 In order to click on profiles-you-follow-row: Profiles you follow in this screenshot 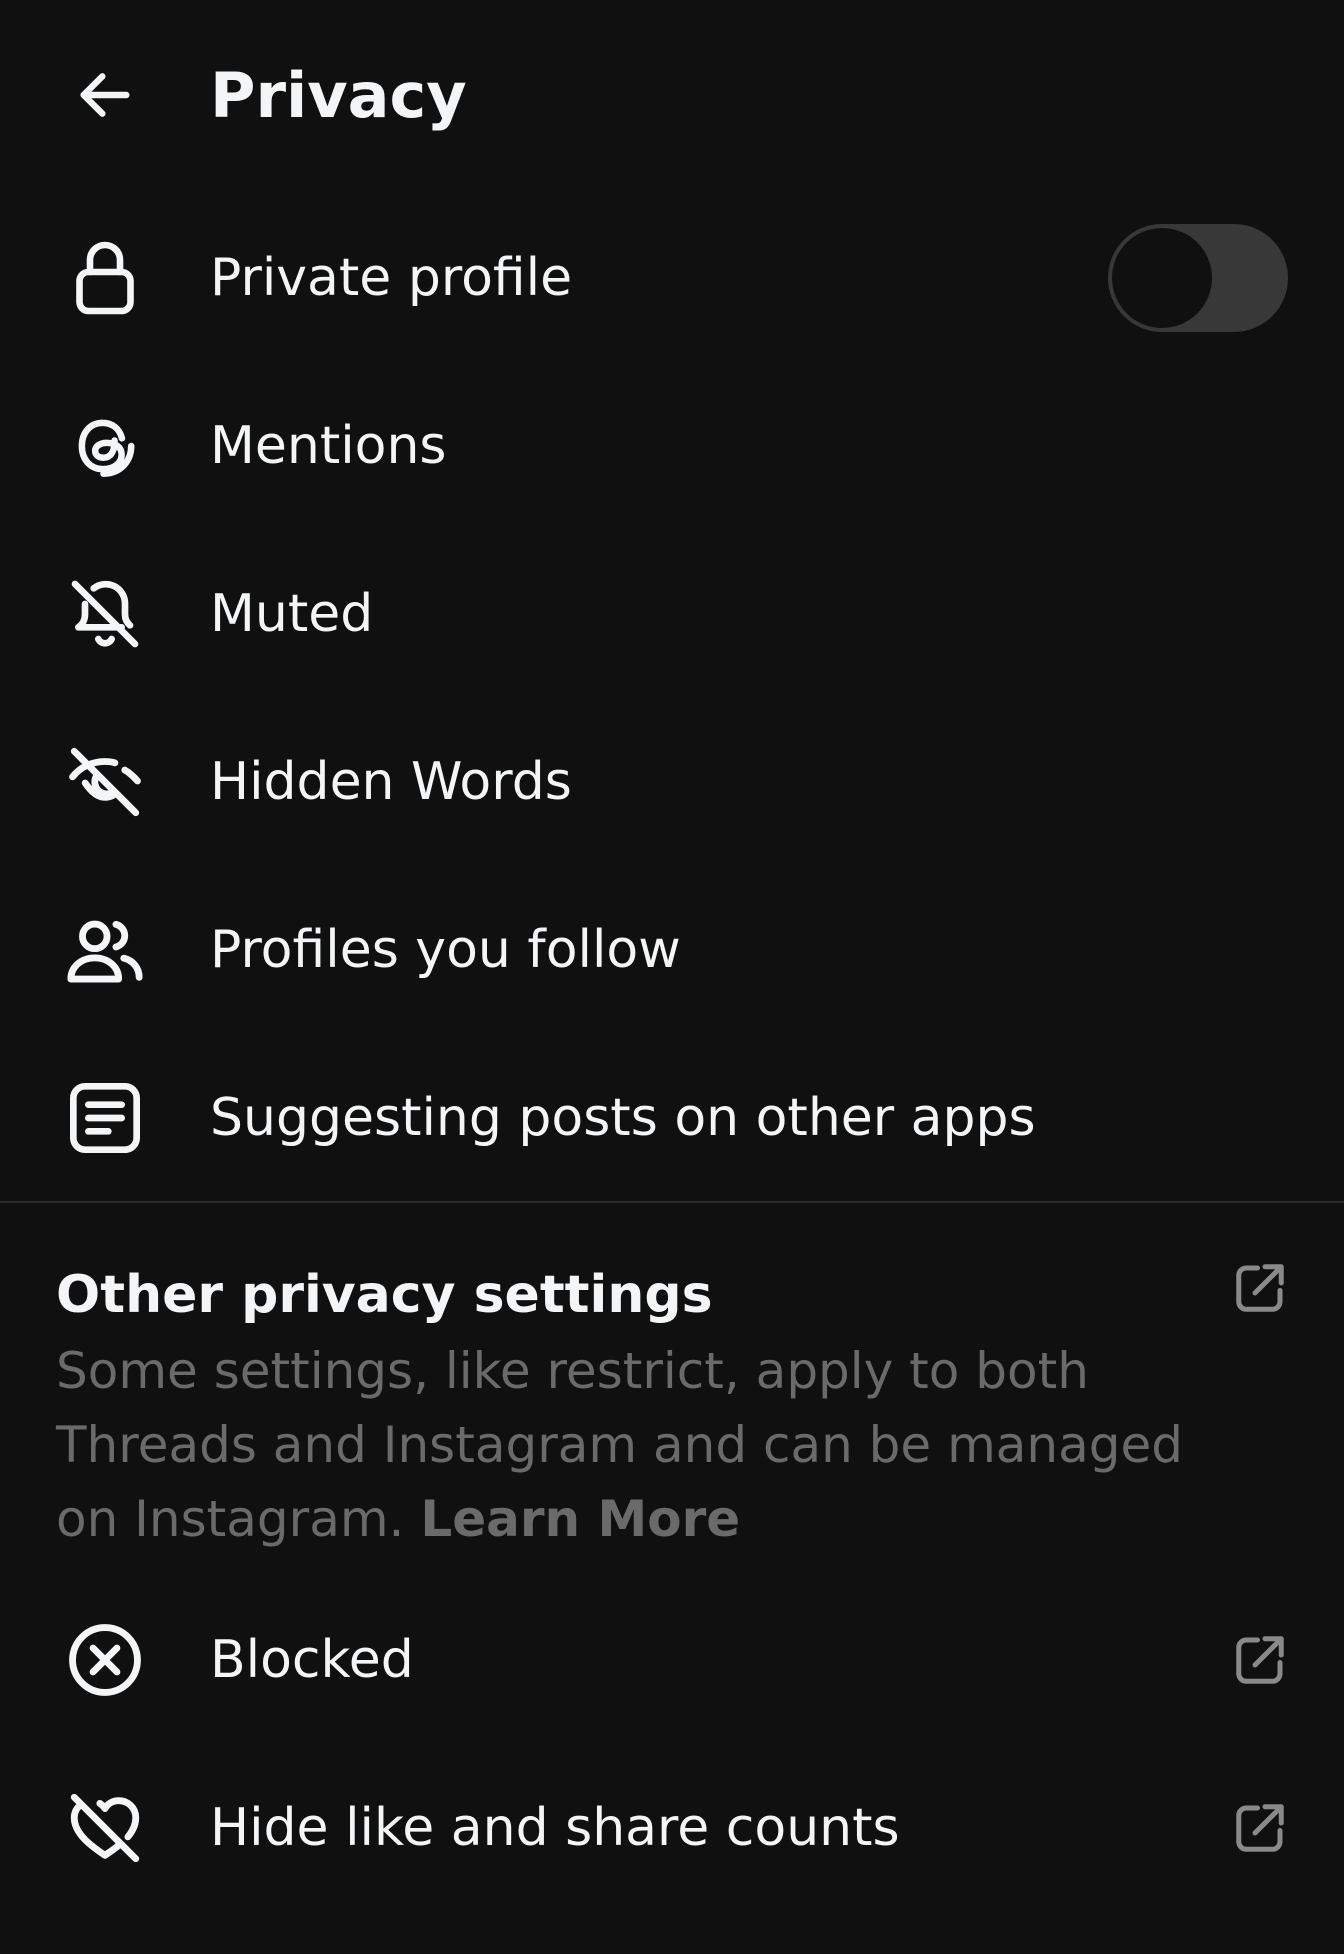, I will do `click(672, 950)`.